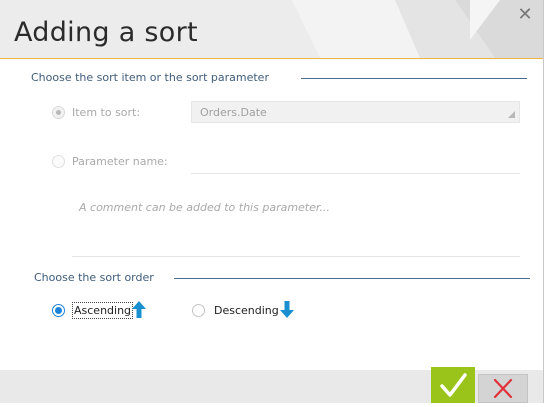 The height and width of the screenshot is (407, 544). I want to click on ok-button, so click(453, 385).